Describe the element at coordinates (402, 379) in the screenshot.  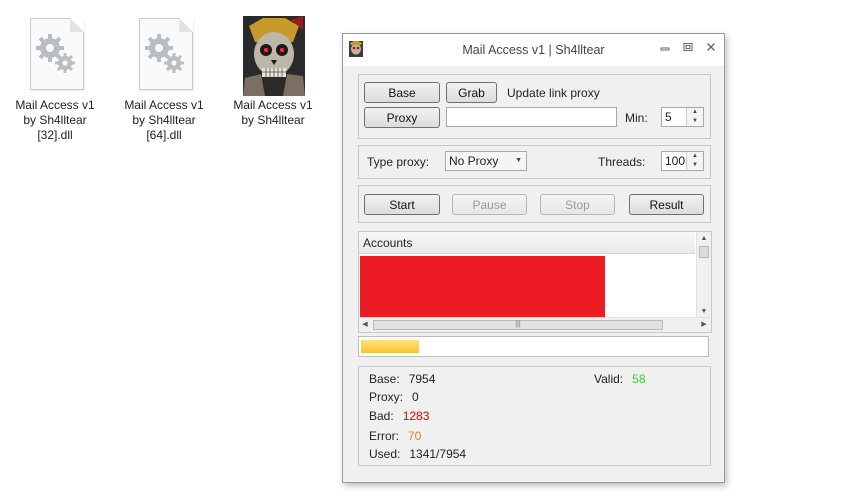
I see `base-stat: Base: 7954` at that location.